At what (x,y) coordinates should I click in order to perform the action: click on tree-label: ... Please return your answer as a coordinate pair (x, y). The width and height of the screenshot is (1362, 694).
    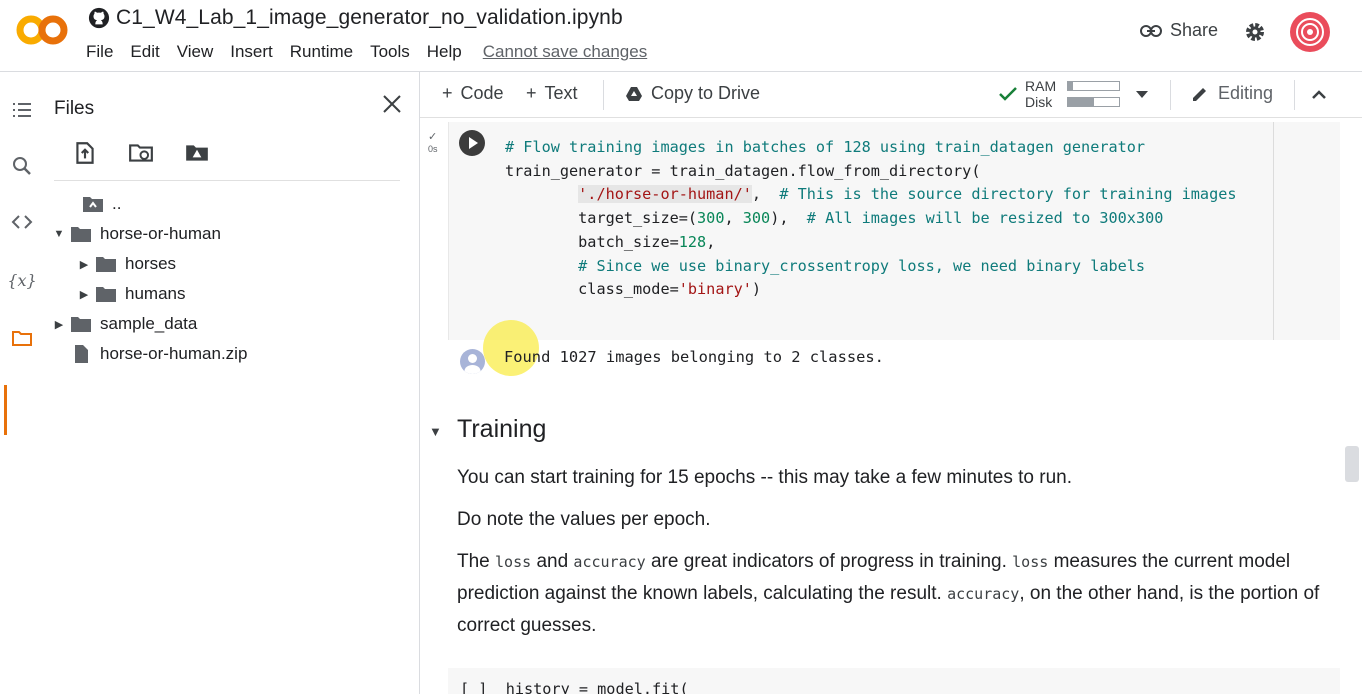
    Looking at the image, I should click on (117, 203).